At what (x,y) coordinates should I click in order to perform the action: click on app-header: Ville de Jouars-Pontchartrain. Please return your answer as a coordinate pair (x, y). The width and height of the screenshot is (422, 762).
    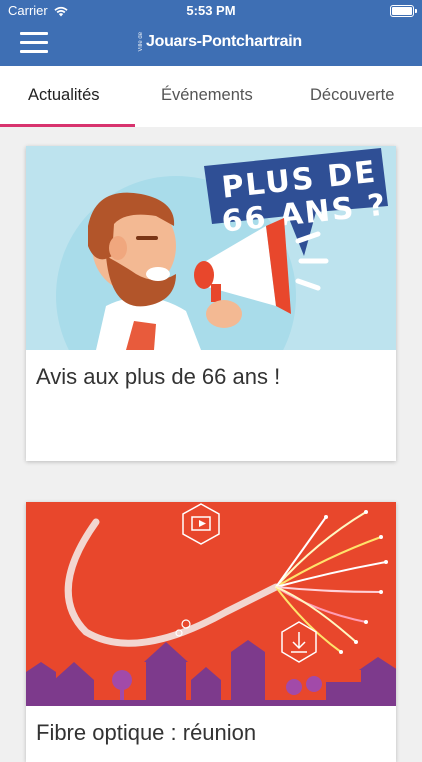
    Looking at the image, I should click on (211, 44).